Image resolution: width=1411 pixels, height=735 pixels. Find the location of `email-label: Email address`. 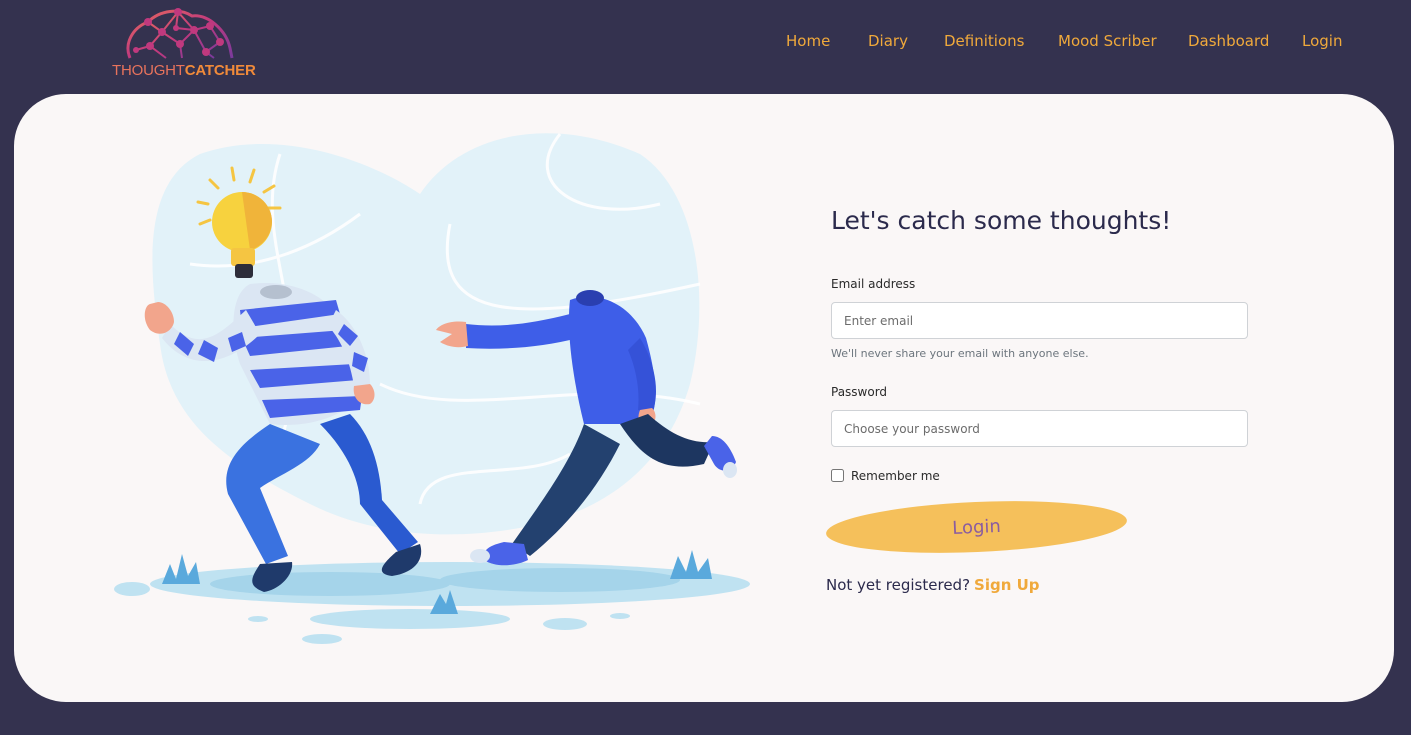

email-label: Email address is located at coordinates (873, 284).